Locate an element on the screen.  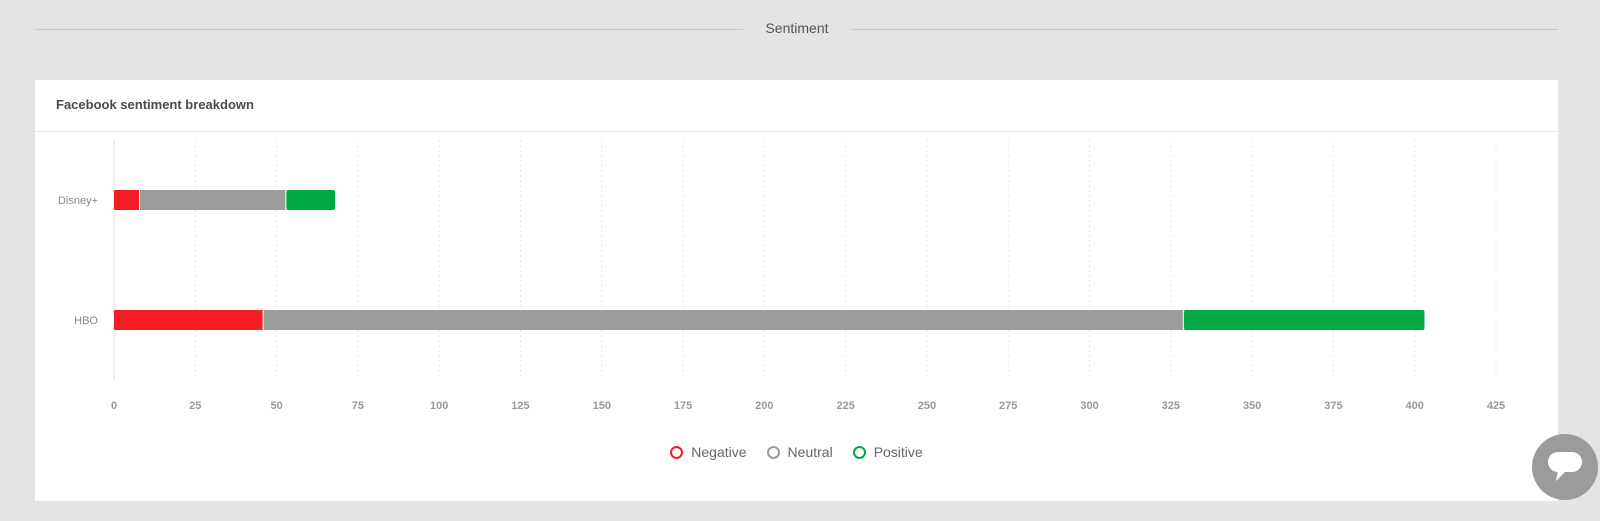
x-tick-label: 50 is located at coordinates (276, 406).